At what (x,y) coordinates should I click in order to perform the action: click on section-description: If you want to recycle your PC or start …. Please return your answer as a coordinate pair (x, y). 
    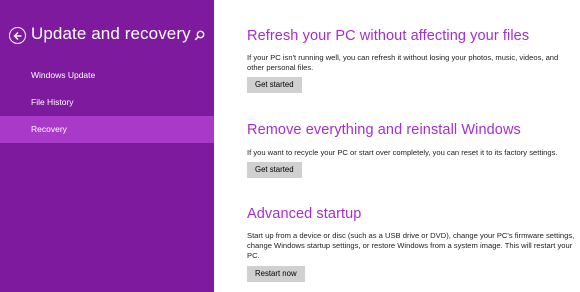
    Looking at the image, I should click on (402, 152).